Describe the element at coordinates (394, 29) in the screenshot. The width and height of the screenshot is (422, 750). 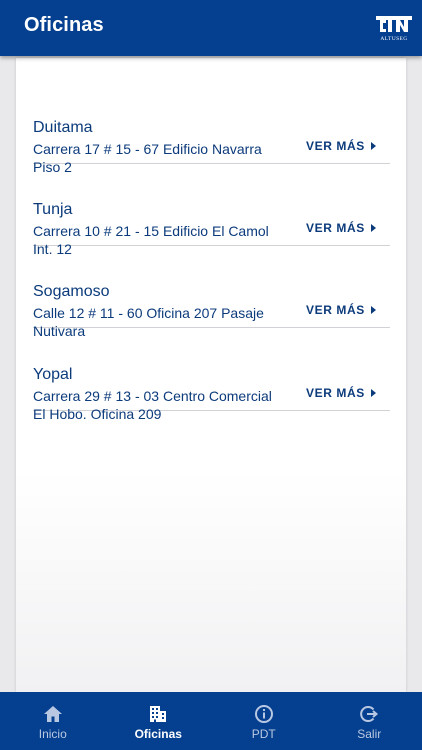
I see `company-logo: ALTUSEG` at that location.